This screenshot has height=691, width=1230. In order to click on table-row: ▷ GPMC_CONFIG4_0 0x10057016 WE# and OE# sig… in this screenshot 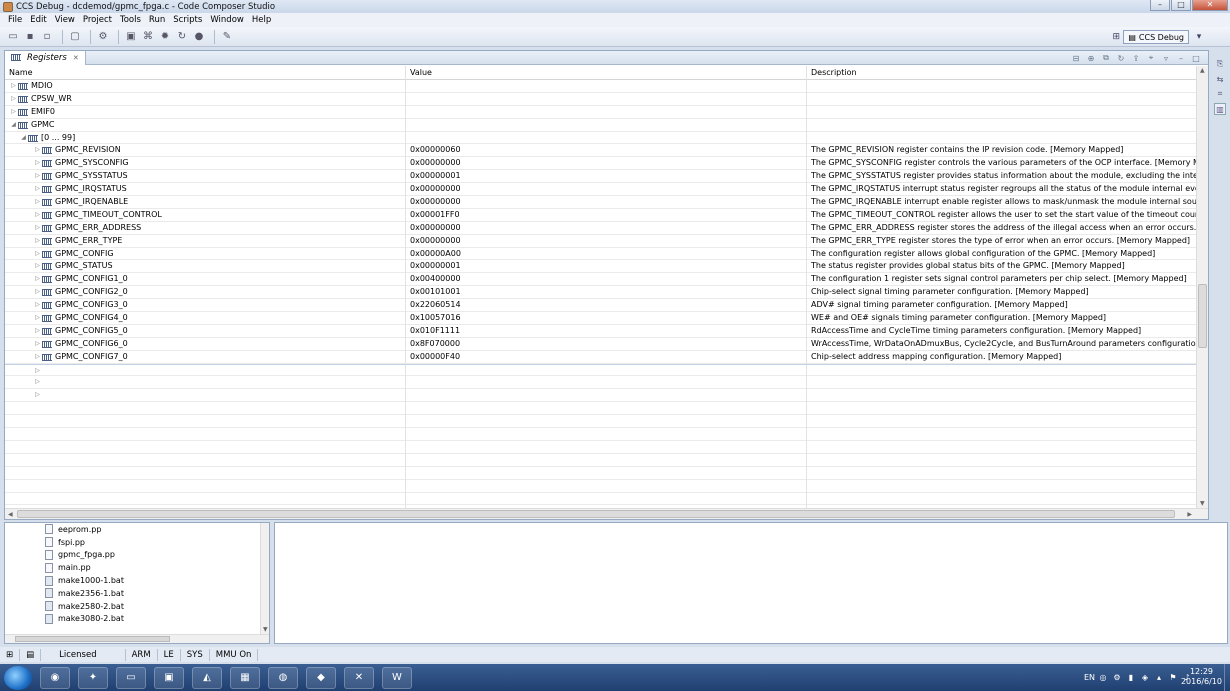, I will do `click(601, 318)`.